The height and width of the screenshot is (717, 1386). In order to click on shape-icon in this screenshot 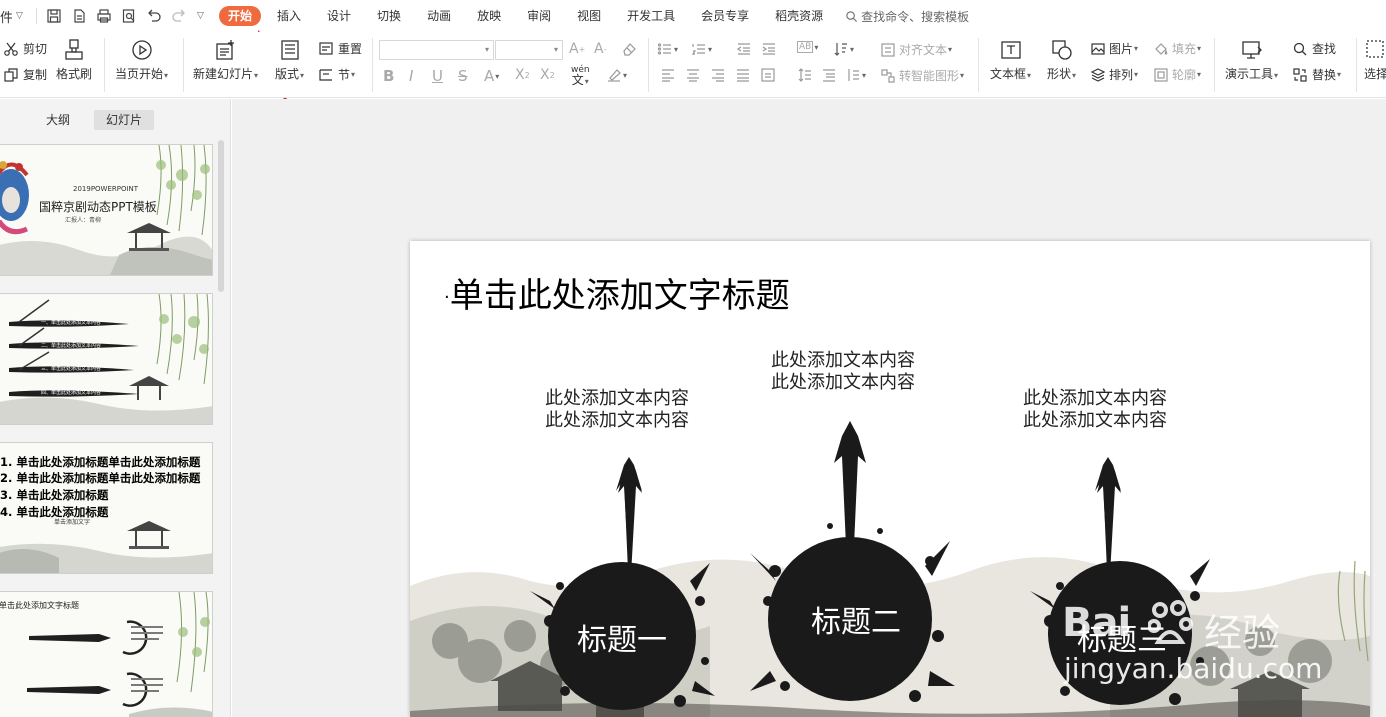, I will do `click(1061, 50)`.